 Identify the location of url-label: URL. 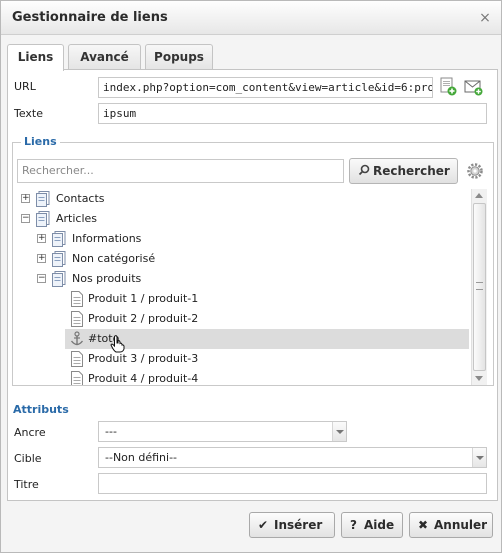
(25, 86).